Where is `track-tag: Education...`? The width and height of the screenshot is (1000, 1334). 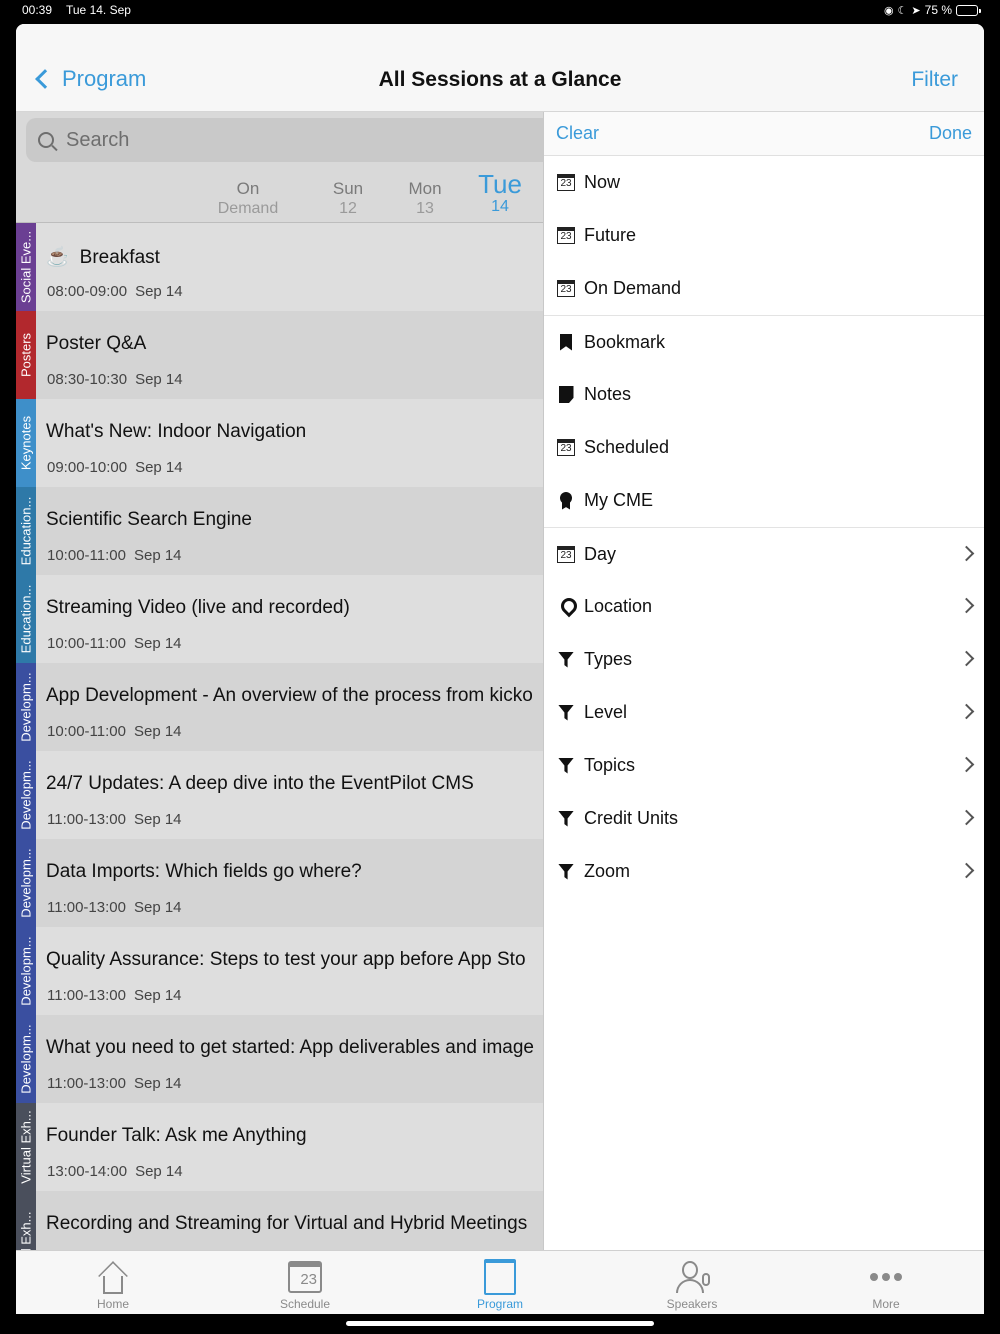 track-tag: Education... is located at coordinates (26, 619).